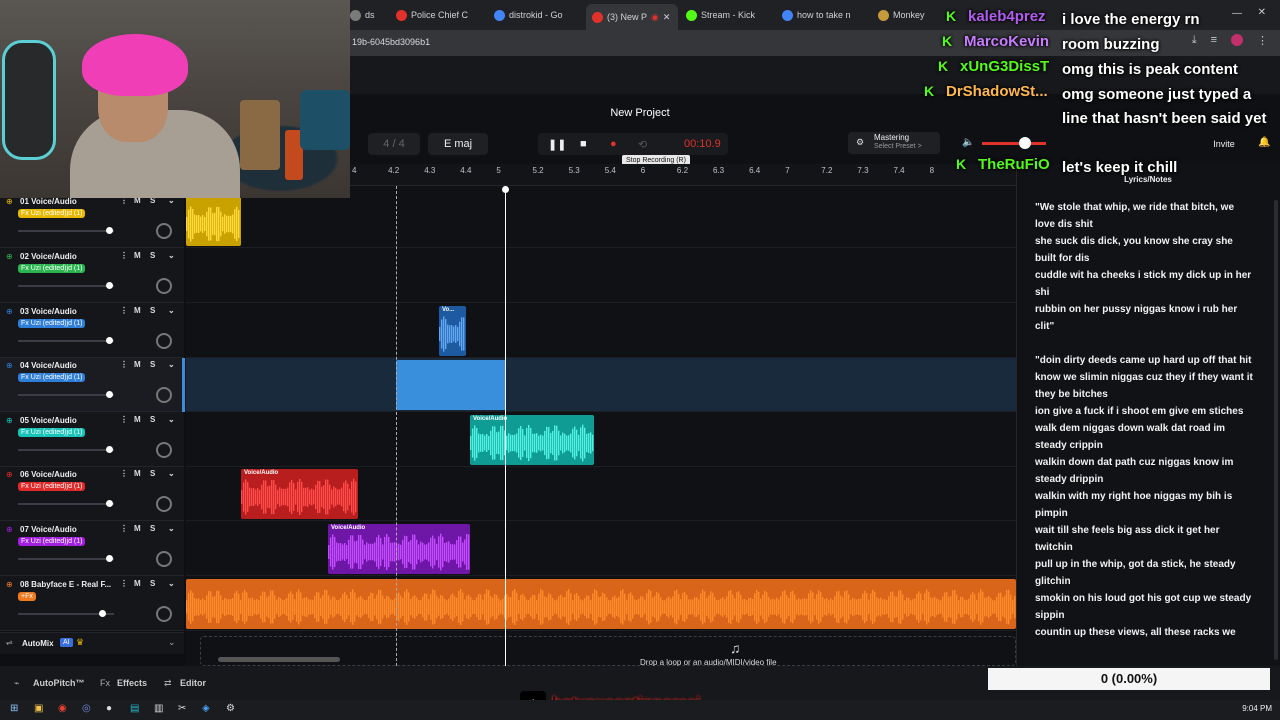 This screenshot has width=1280, height=720. I want to click on bell-icon: 🔔, so click(1264, 142).